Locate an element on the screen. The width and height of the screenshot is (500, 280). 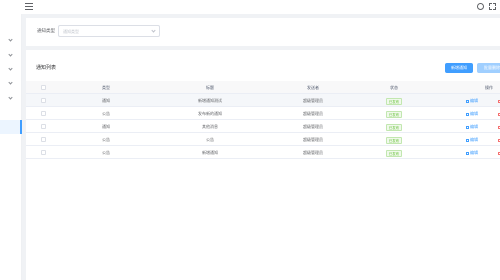
select-placeholder: 通知类型 is located at coordinates (71, 31).